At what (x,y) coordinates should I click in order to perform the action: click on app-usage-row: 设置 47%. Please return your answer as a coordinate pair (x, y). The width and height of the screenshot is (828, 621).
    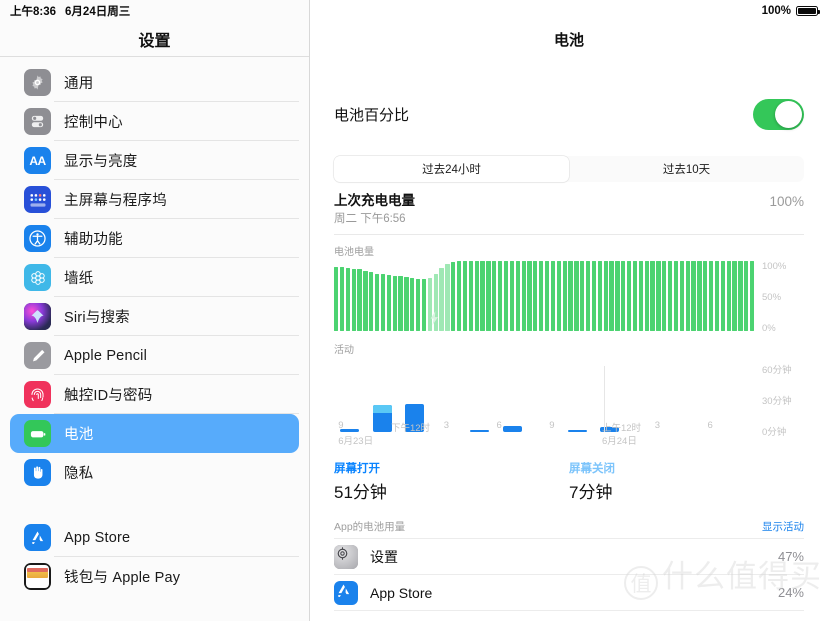
    Looking at the image, I should click on (569, 557).